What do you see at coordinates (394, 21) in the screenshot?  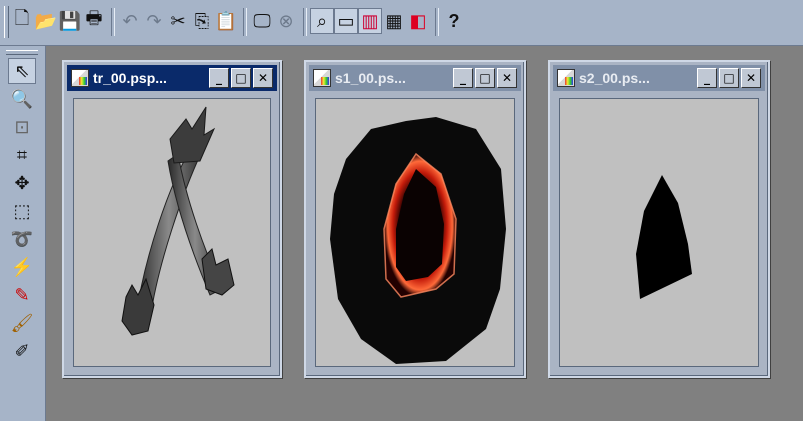 I see `toggle-histogram-icon: ▦` at bounding box center [394, 21].